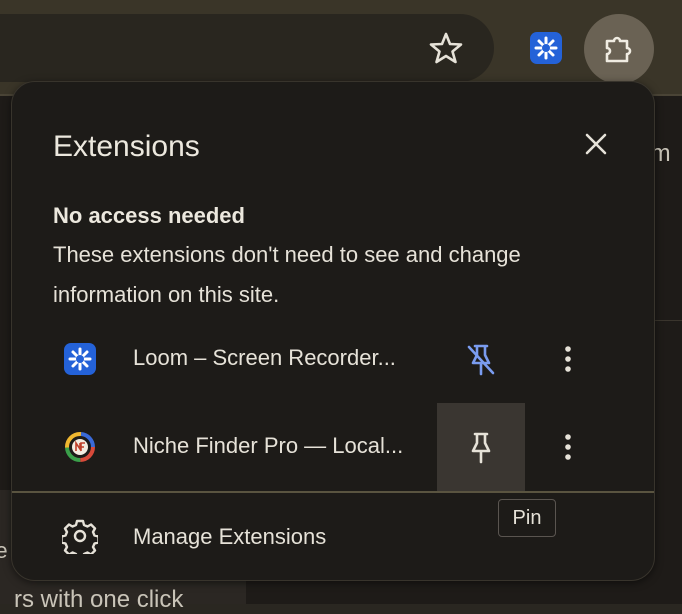  Describe the element at coordinates (80, 447) in the screenshot. I see `niche-finder-icon` at that location.